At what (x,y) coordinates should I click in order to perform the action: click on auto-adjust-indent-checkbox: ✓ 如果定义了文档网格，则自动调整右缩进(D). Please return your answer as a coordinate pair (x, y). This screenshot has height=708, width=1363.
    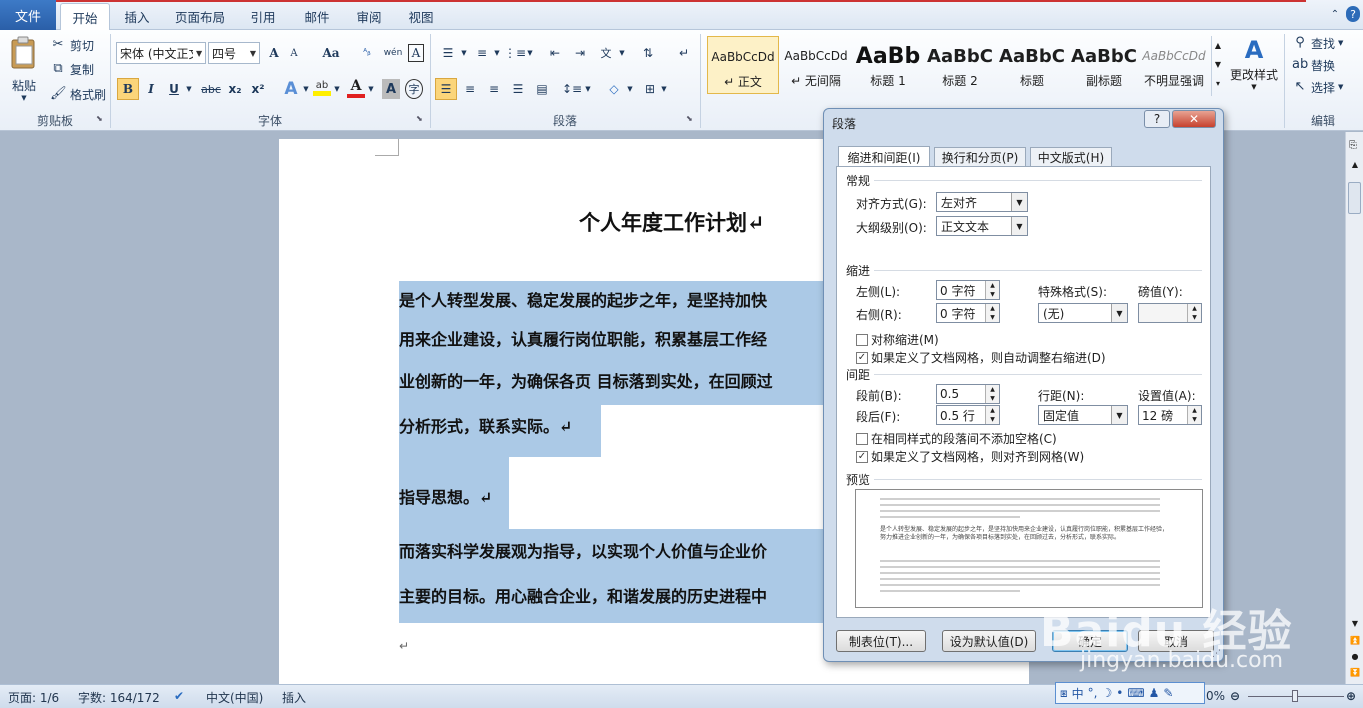
    Looking at the image, I should click on (981, 357).